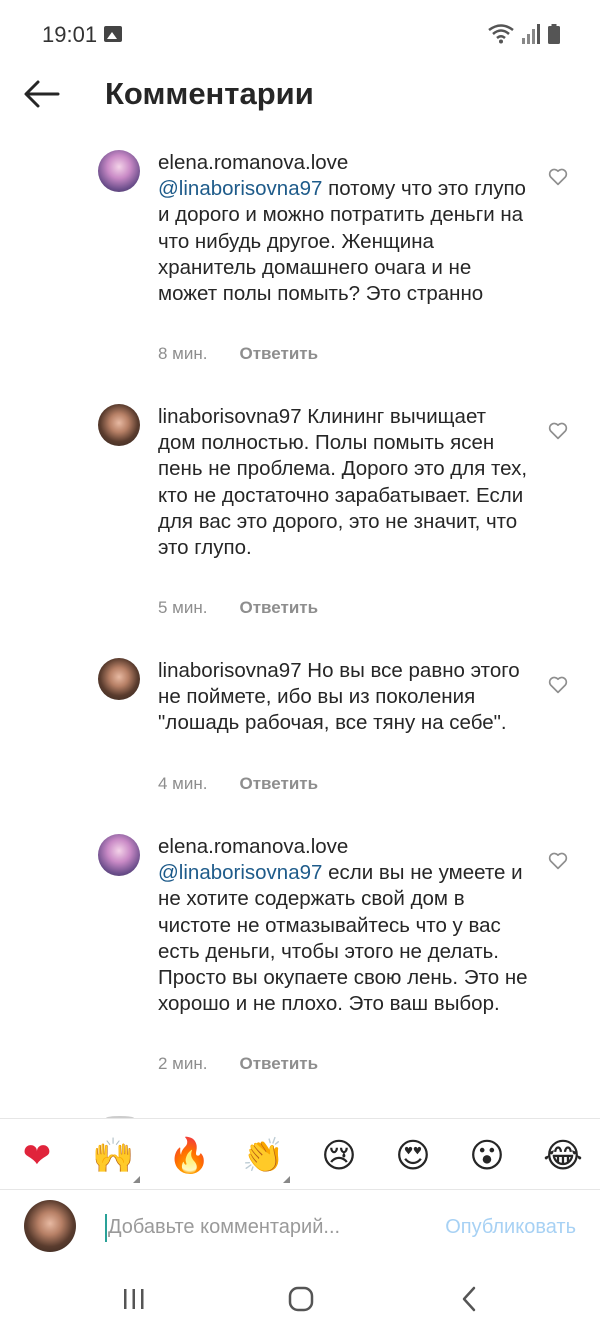 The width and height of the screenshot is (600, 1332). What do you see at coordinates (487, 1156) in the screenshot?
I see `surprised-face-emoji-button: 😮` at bounding box center [487, 1156].